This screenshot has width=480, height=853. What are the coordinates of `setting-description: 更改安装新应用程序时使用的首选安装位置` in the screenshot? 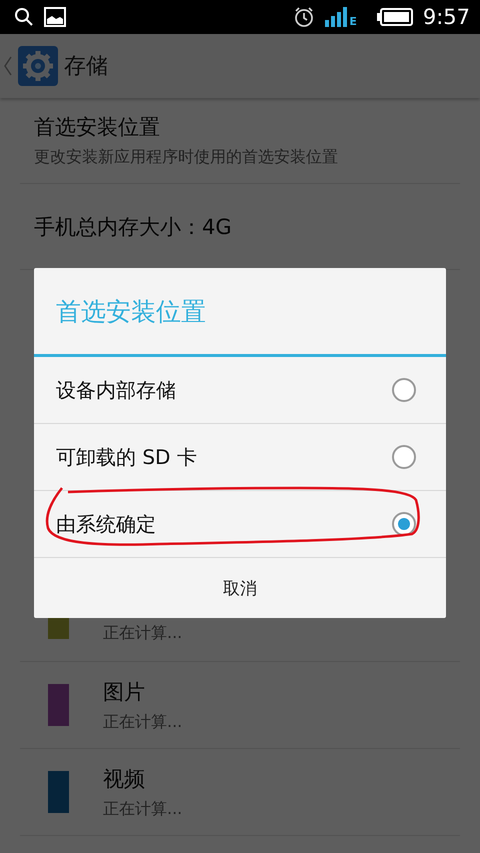 It's located at (186, 157).